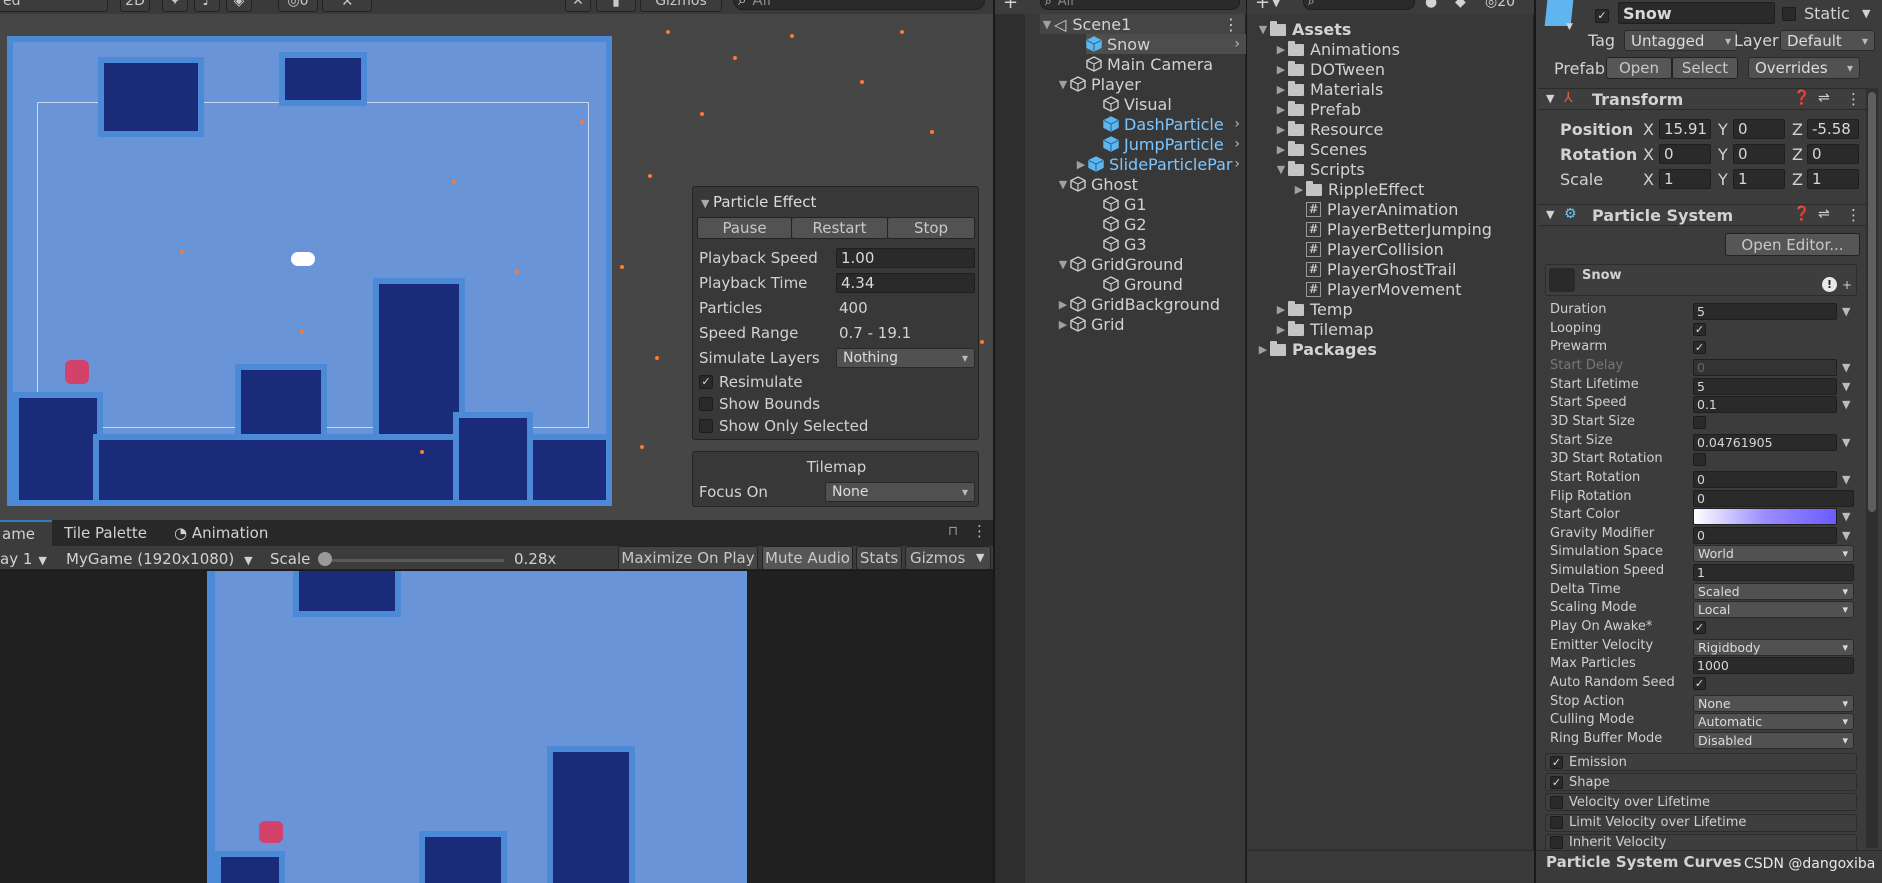 The height and width of the screenshot is (883, 1882). What do you see at coordinates (1773, 722) in the screenshot?
I see `ps-field-dropdown: Automatic` at bounding box center [1773, 722].